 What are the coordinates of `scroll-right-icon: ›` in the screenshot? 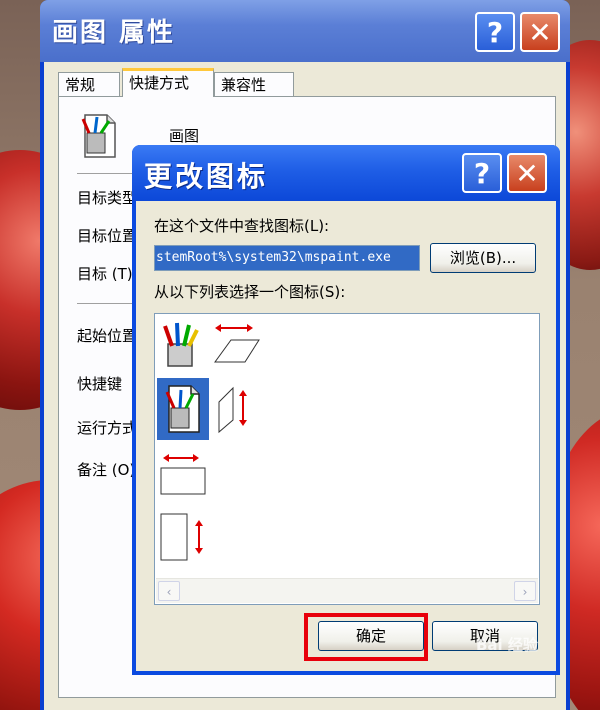 It's located at (525, 591).